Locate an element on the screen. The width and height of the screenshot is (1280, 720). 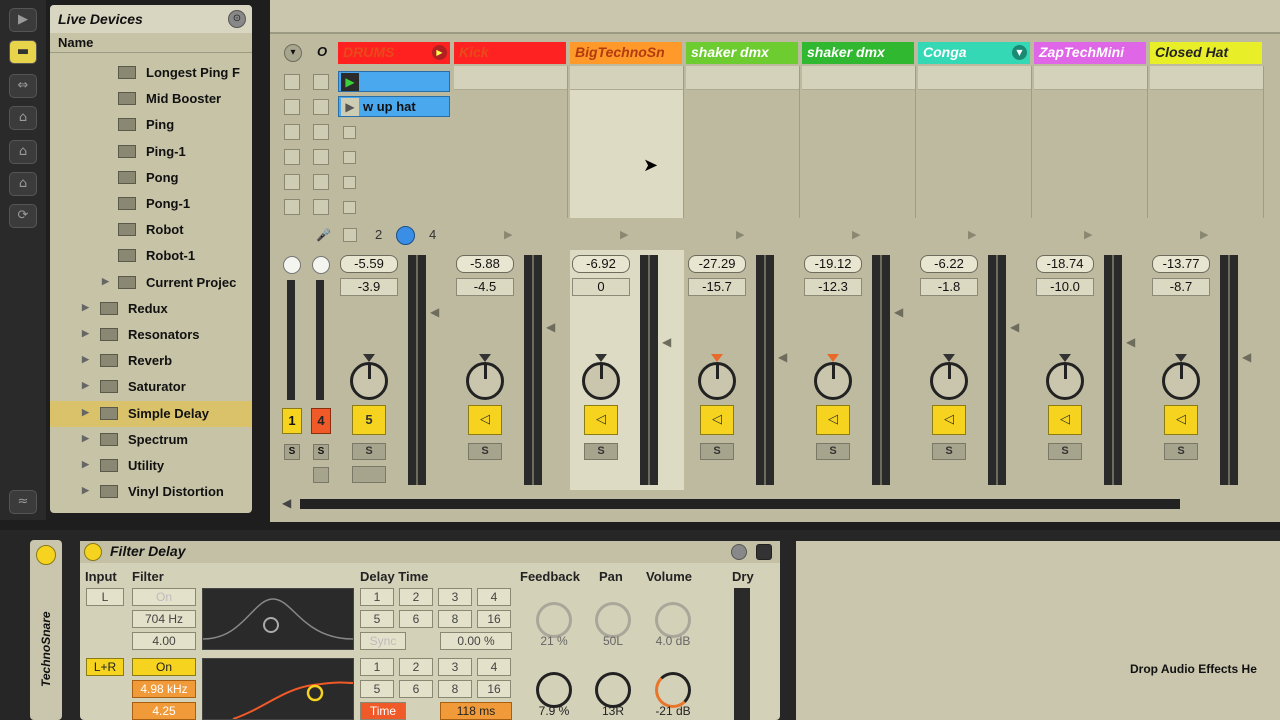
filter-width-2: 4.25 is located at coordinates (164, 711).